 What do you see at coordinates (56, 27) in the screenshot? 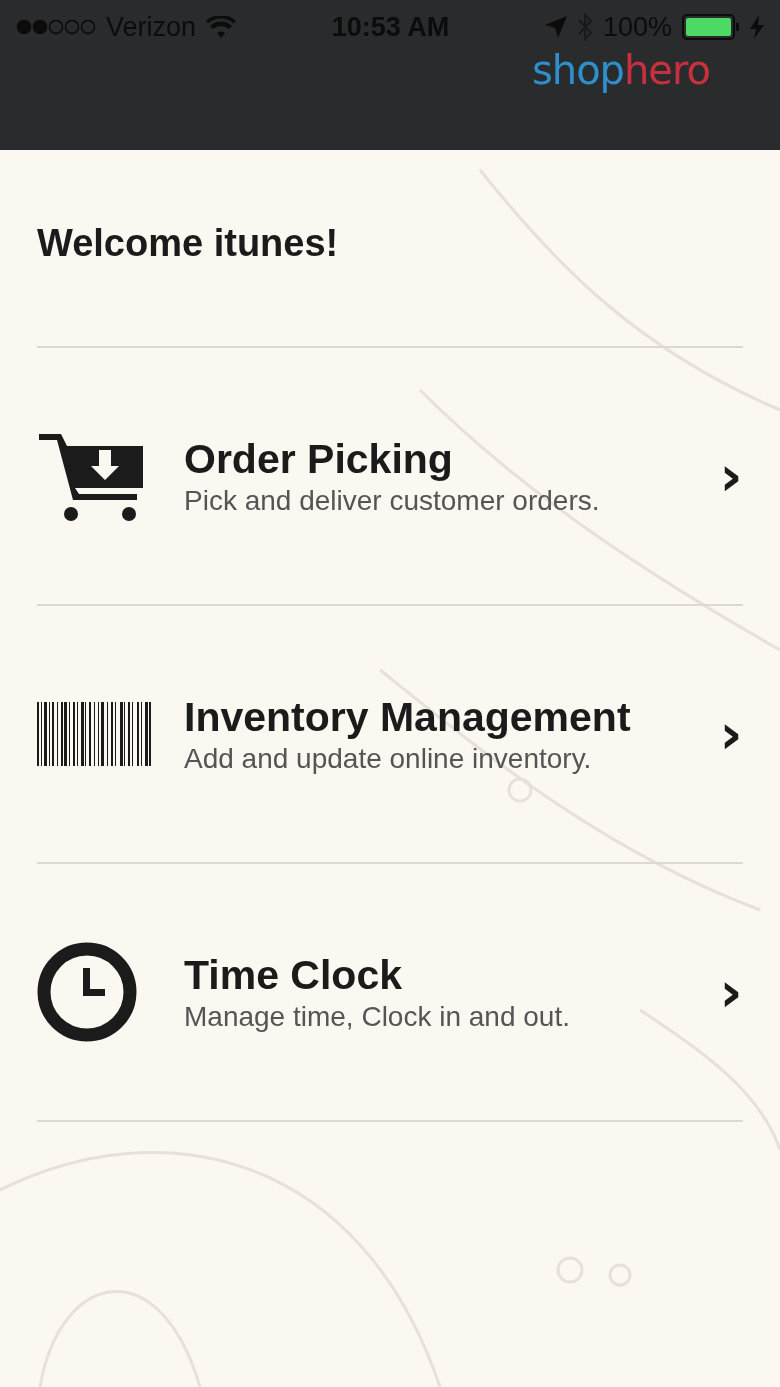
I see `signal-icon` at bounding box center [56, 27].